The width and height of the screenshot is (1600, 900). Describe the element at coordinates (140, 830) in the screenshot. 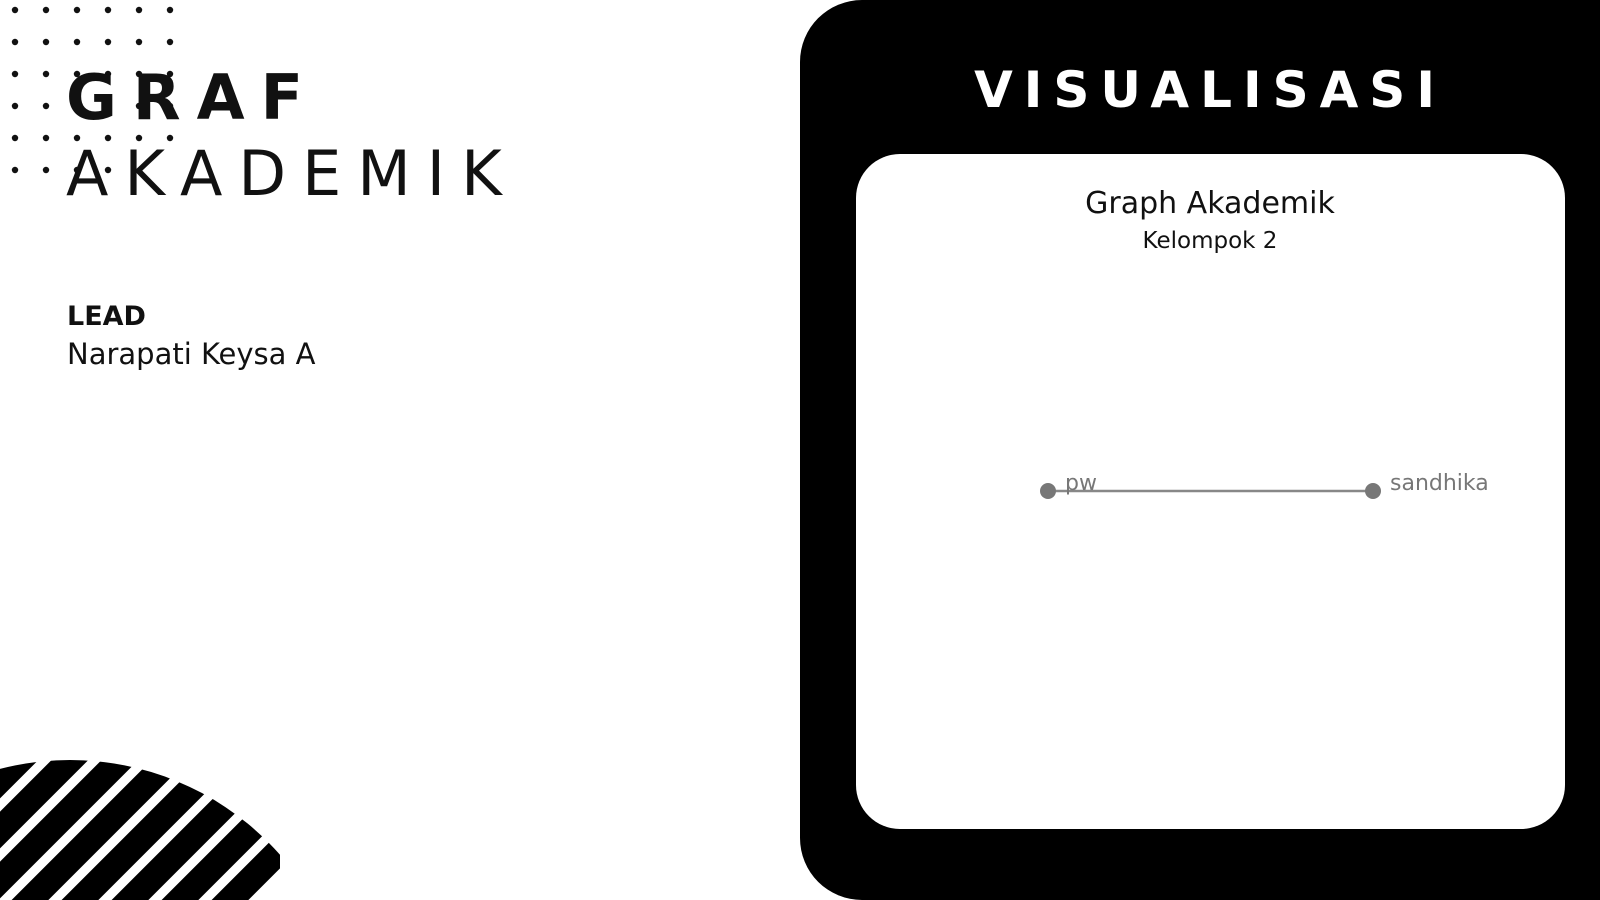

I see `decorative-striped-circle` at that location.